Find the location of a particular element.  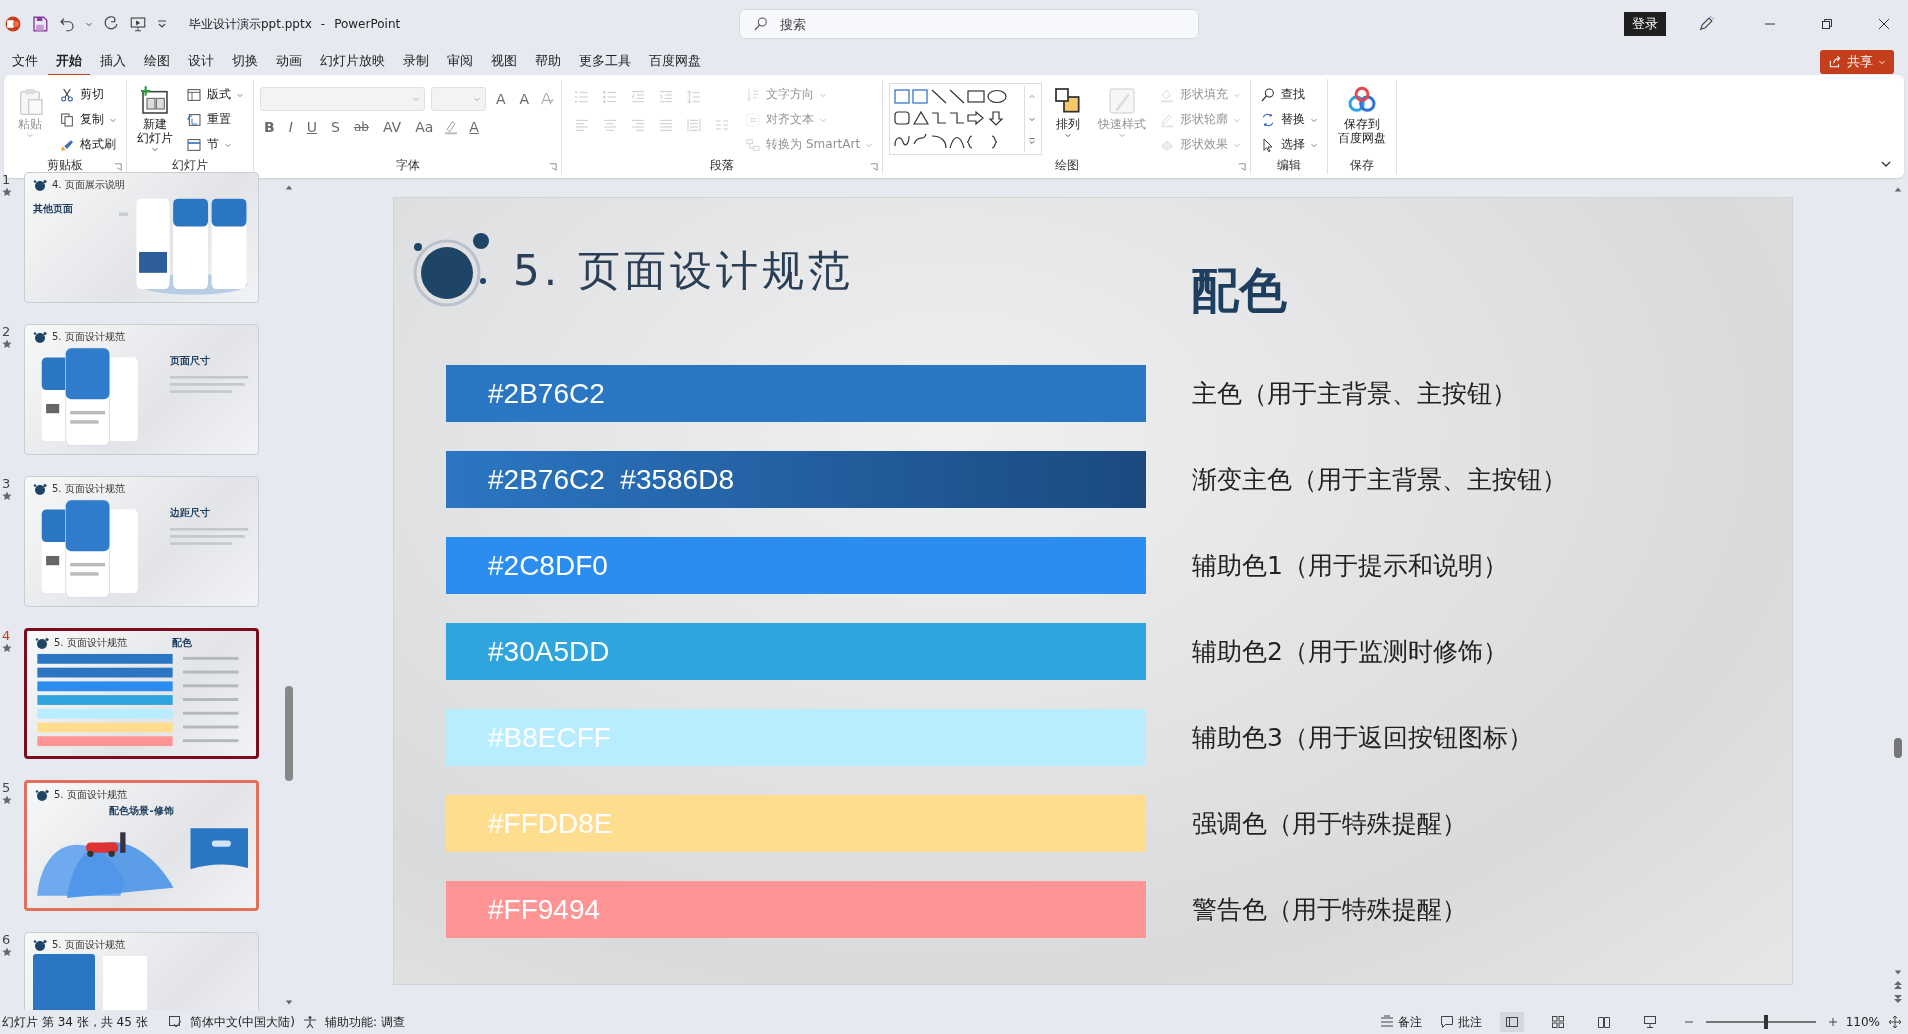

menu-tab: 动画 is located at coordinates (289, 61).